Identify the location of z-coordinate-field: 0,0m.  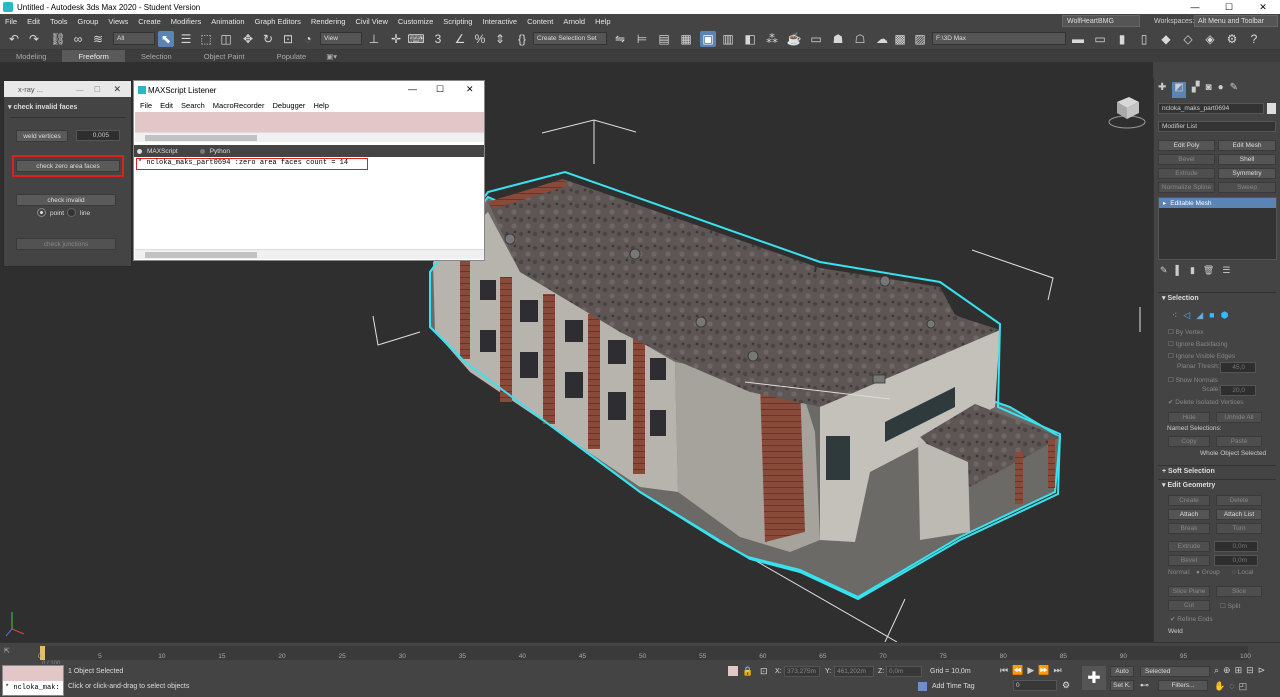
(904, 671).